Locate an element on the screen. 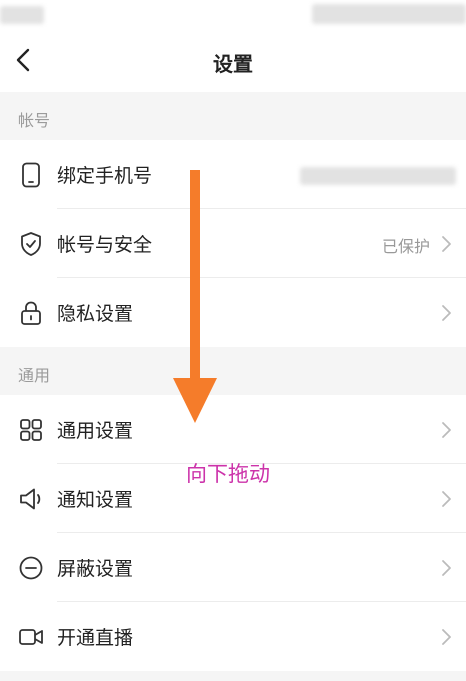 This screenshot has height=681, width=466. nav-bar: 设置 is located at coordinates (233, 61).